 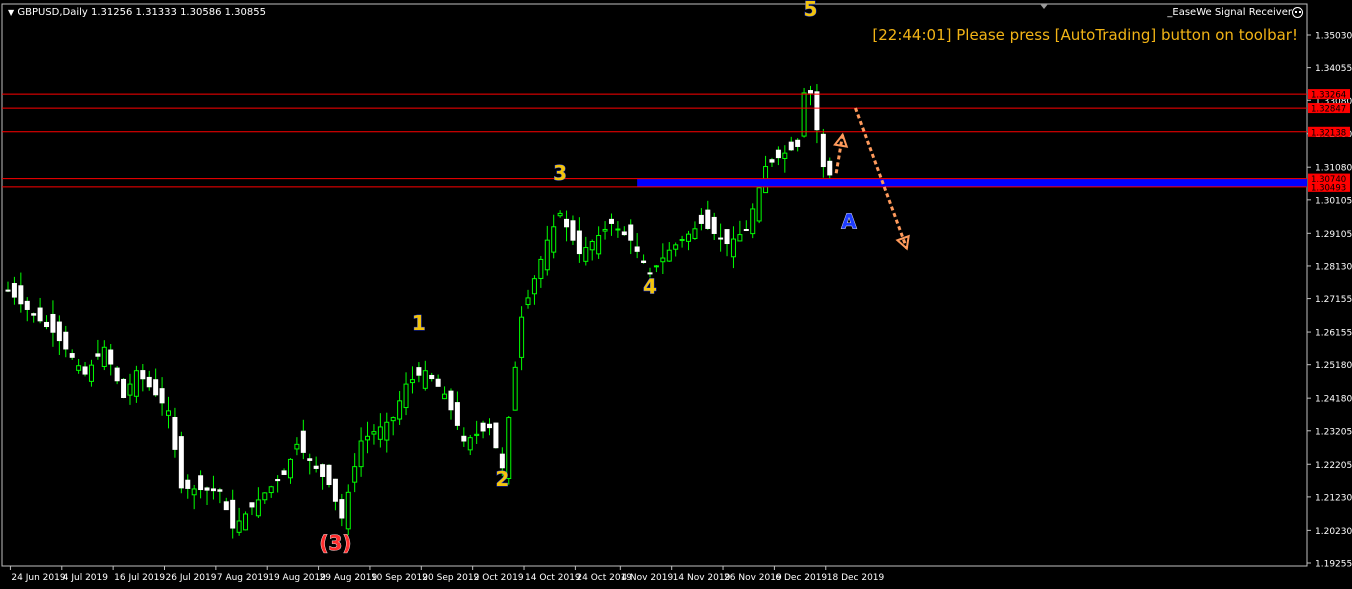 I want to click on chart-menu-arrow-icon: ▼, so click(x=11, y=12).